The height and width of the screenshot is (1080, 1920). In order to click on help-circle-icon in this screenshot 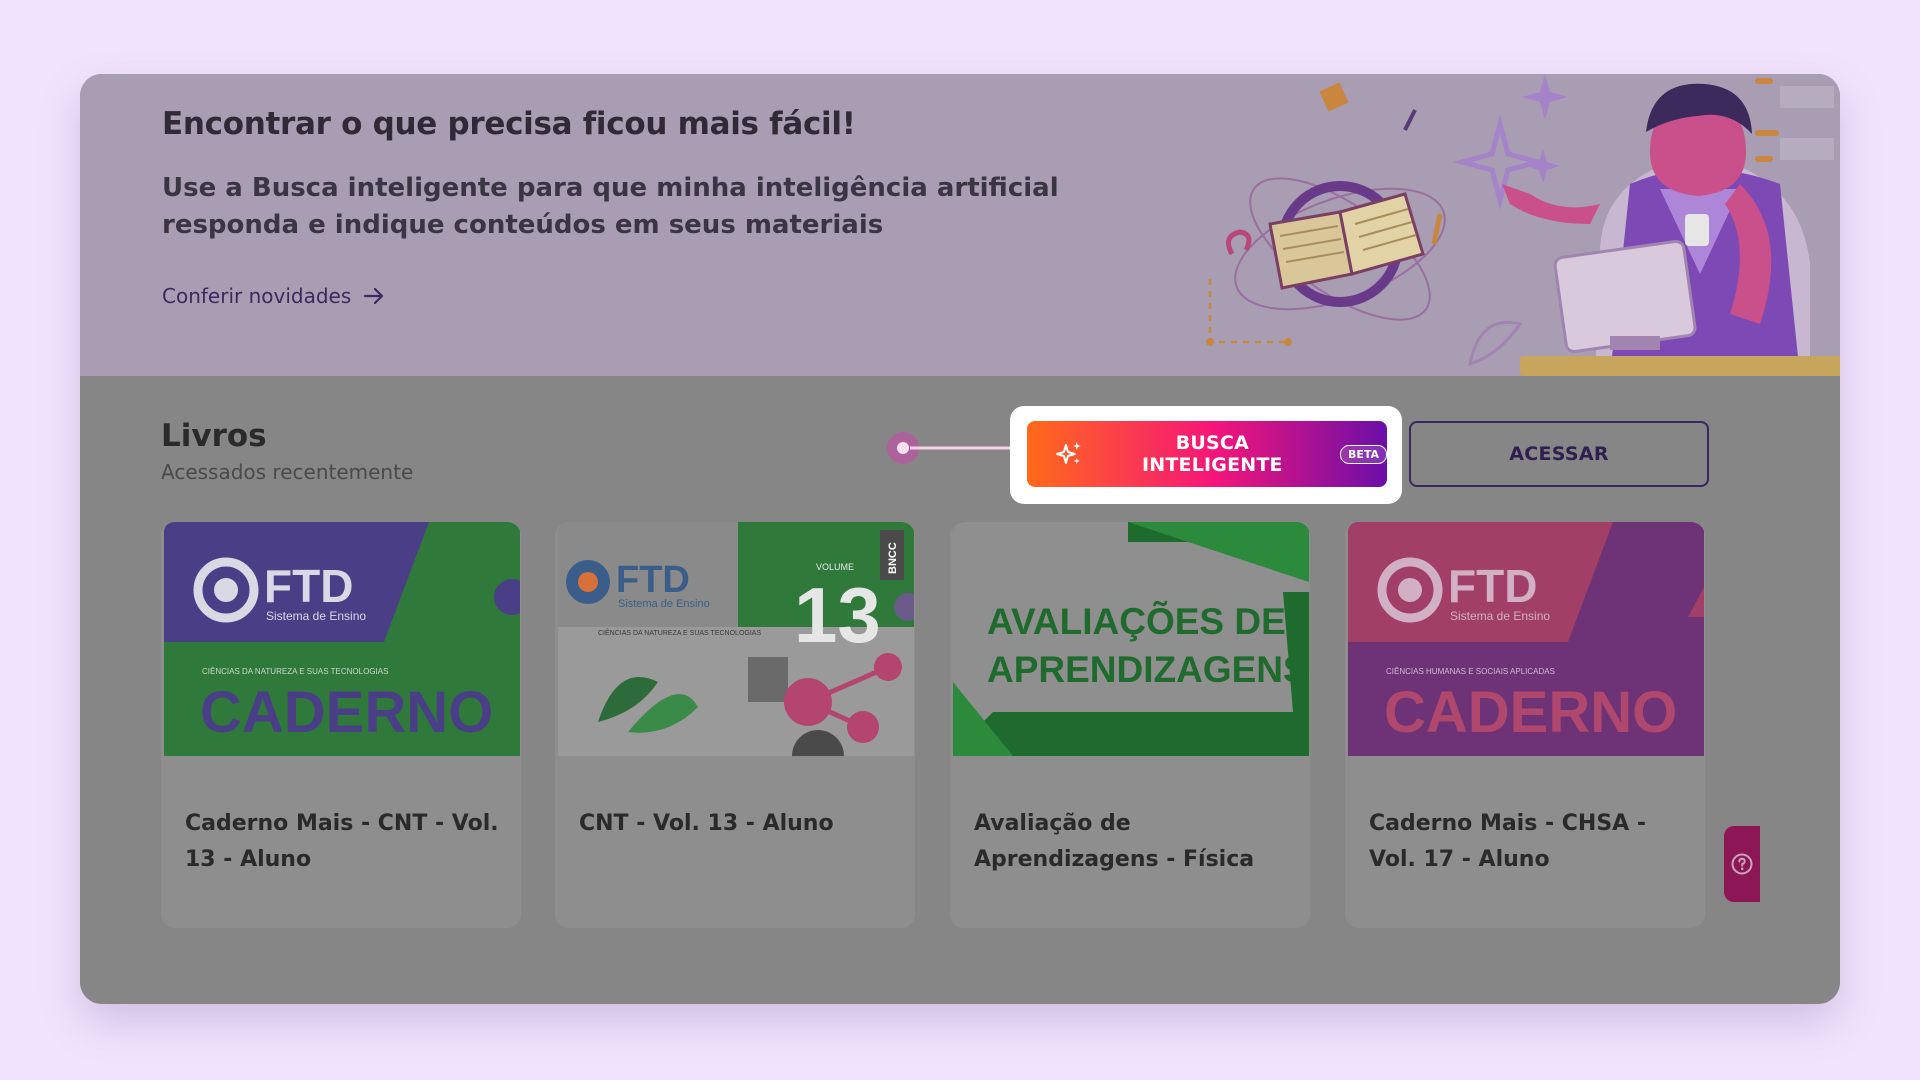, I will do `click(1742, 864)`.